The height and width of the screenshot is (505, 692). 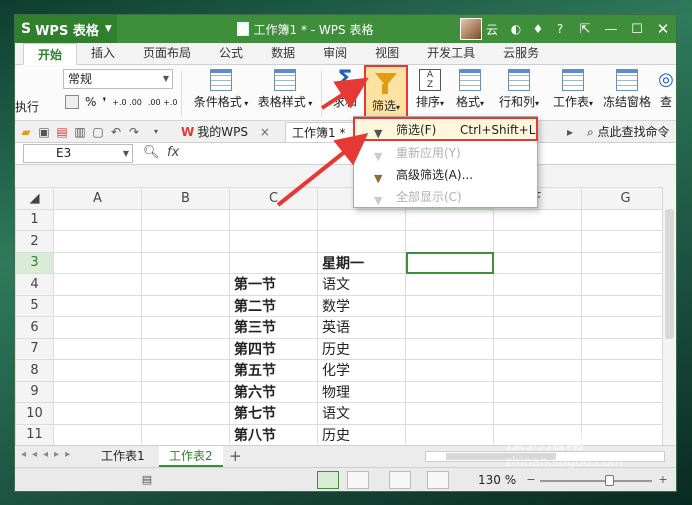 What do you see at coordinates (265, 132) in the screenshot?
I see `close-tab-icon: ×` at bounding box center [265, 132].